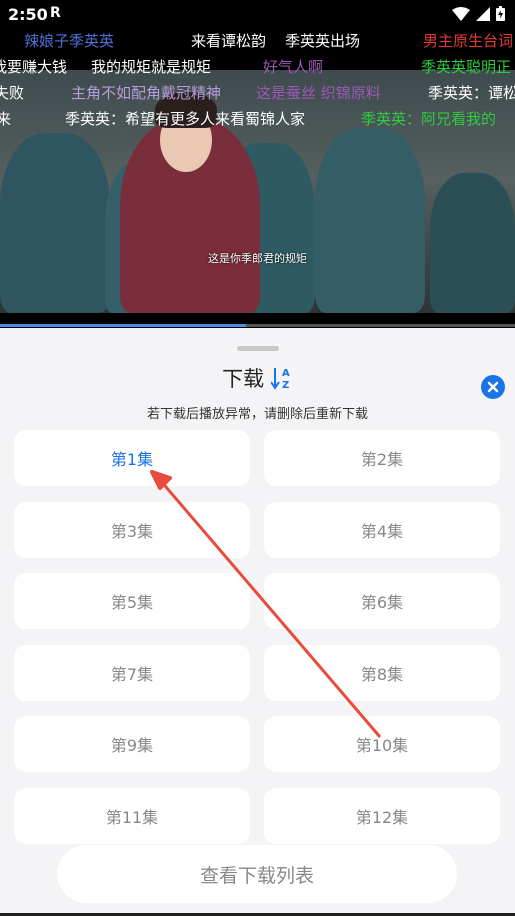 This screenshot has height=916, width=515. I want to click on status-bar: 2:50 R, so click(257, 14).